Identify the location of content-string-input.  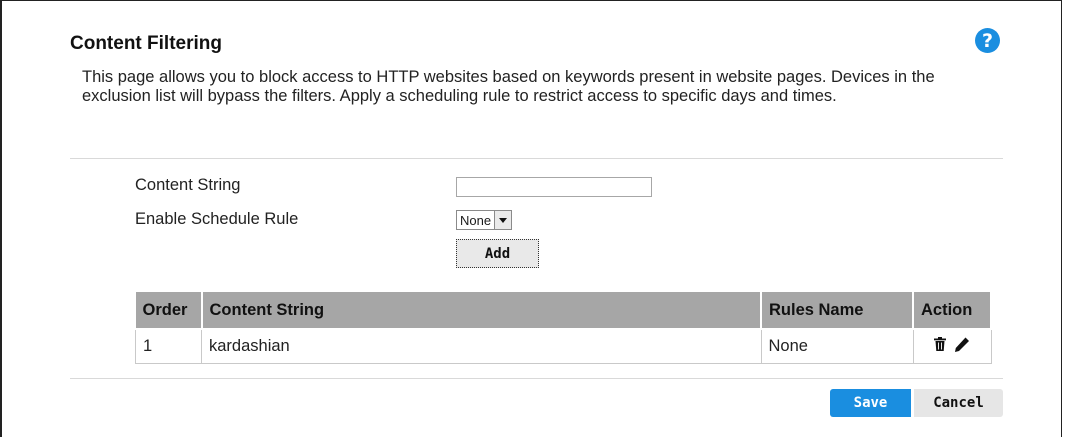
(554, 187).